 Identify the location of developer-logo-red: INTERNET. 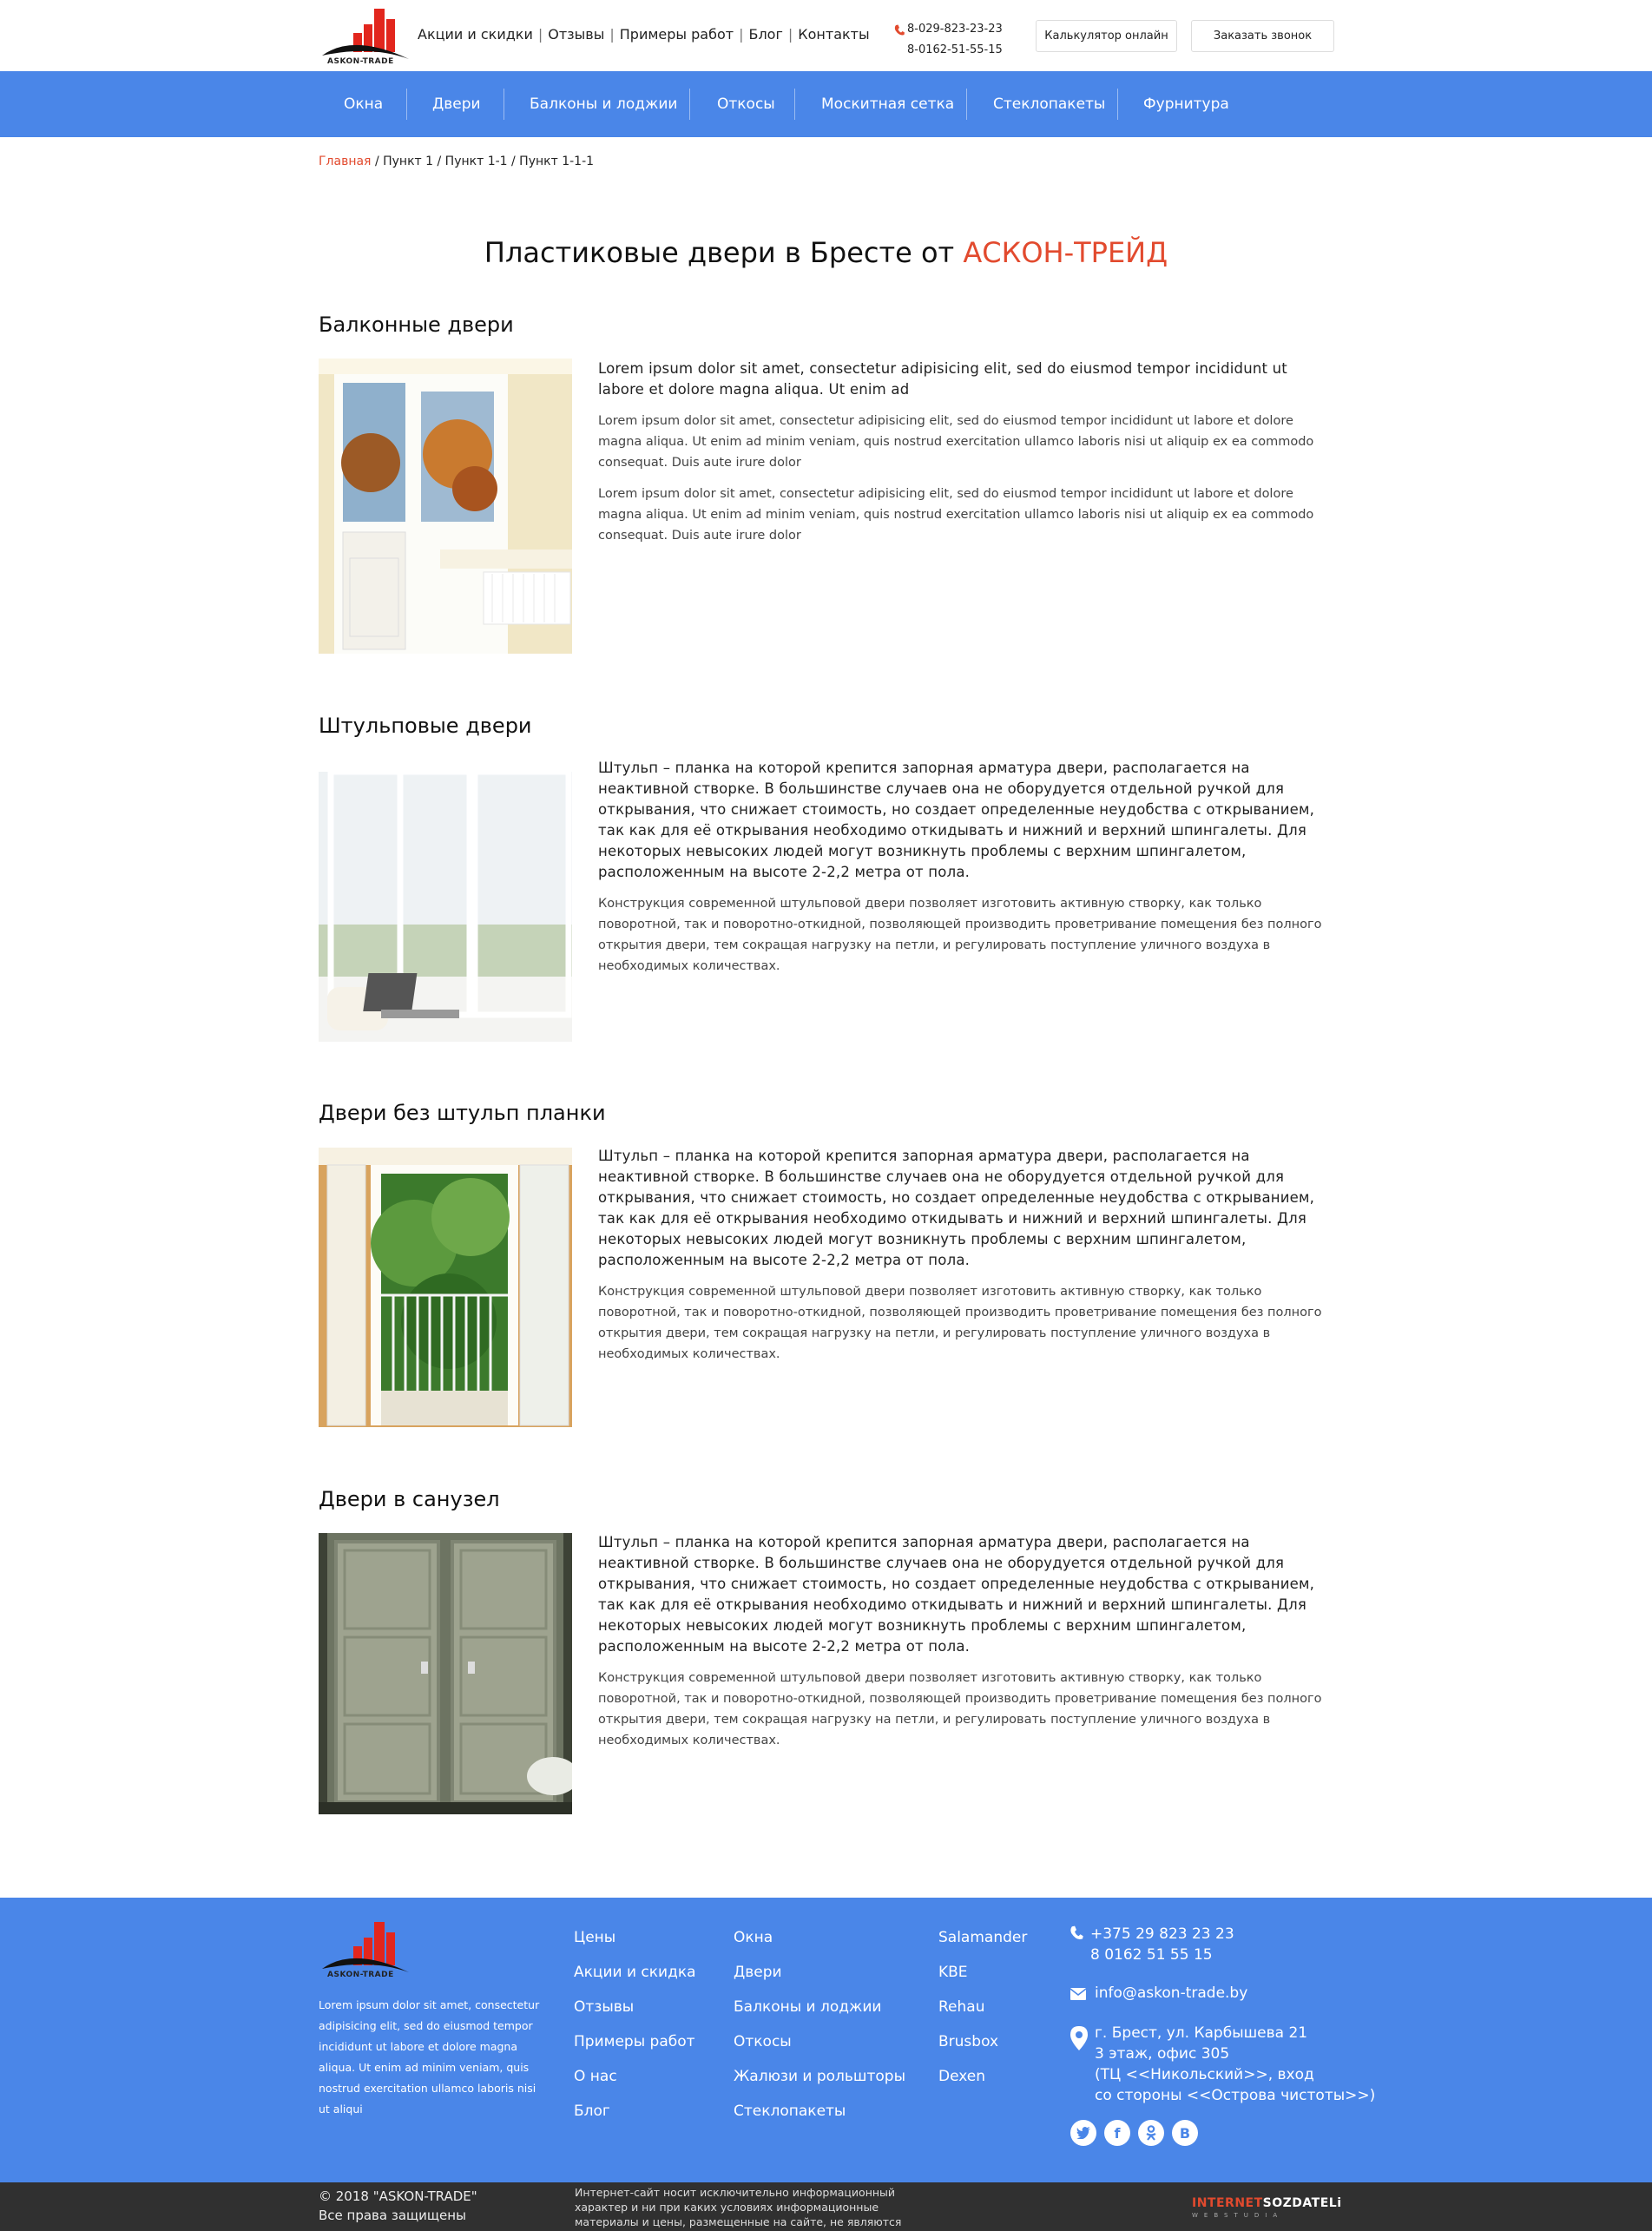
(1227, 2203).